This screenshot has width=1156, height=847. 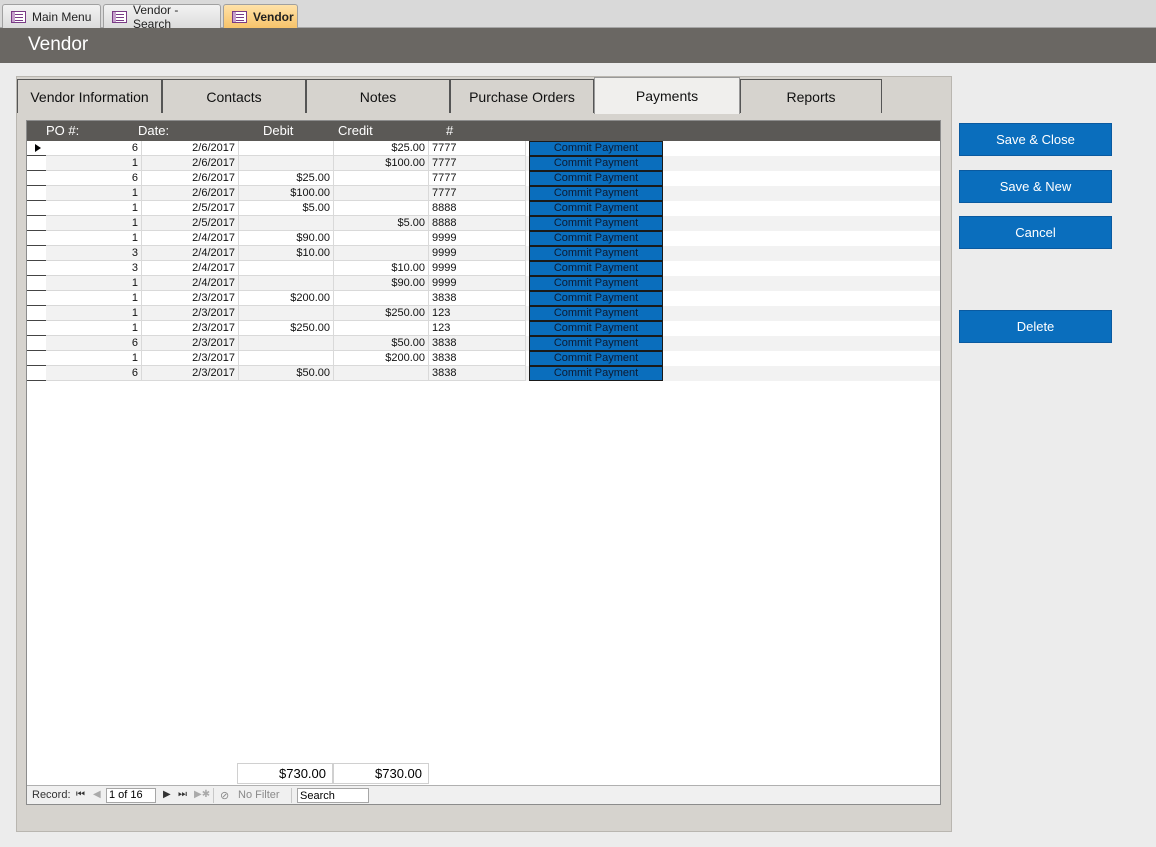 I want to click on credit-cell: $90.00, so click(x=381, y=283).